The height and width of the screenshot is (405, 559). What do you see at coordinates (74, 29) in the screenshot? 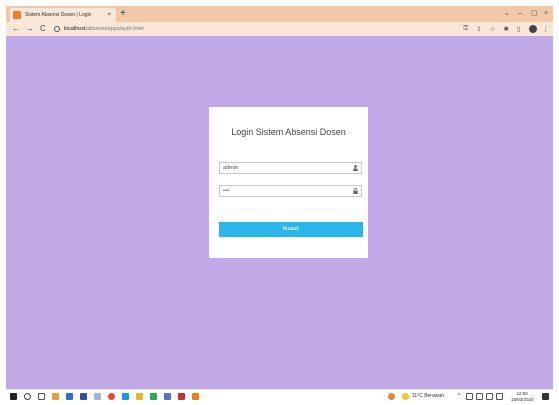
I see `url-host: localhost` at bounding box center [74, 29].